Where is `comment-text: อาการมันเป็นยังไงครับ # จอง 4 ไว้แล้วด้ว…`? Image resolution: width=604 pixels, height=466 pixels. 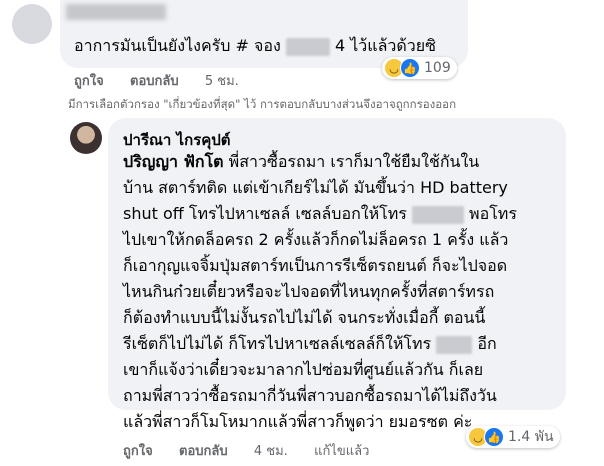
comment-text: อาการมันเป็นยังไงครับ # จอง 4 ไว้แล้วด้ว… is located at coordinates (255, 46).